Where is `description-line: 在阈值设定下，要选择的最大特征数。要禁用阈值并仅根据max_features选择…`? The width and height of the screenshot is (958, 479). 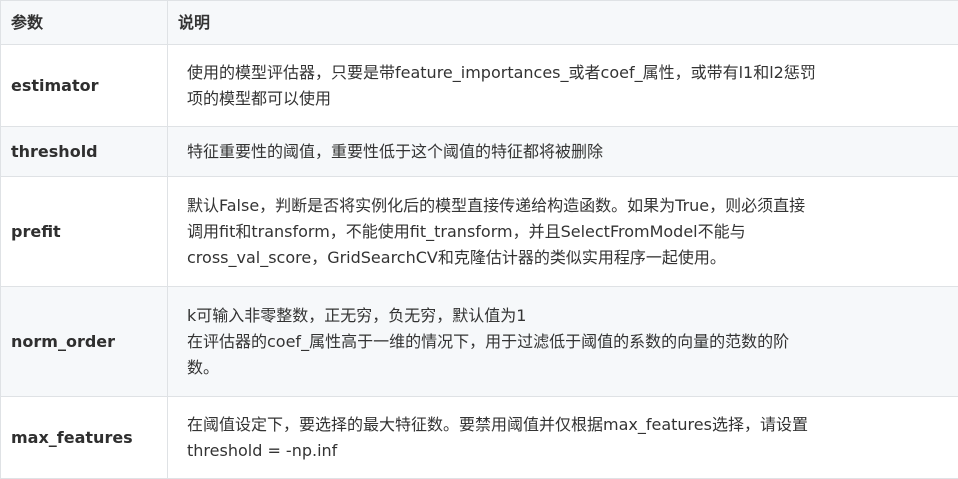
description-line: 在阈值设定下，要选择的最大特征数。要禁用阈值并仅根据max_features选择… is located at coordinates (566, 425).